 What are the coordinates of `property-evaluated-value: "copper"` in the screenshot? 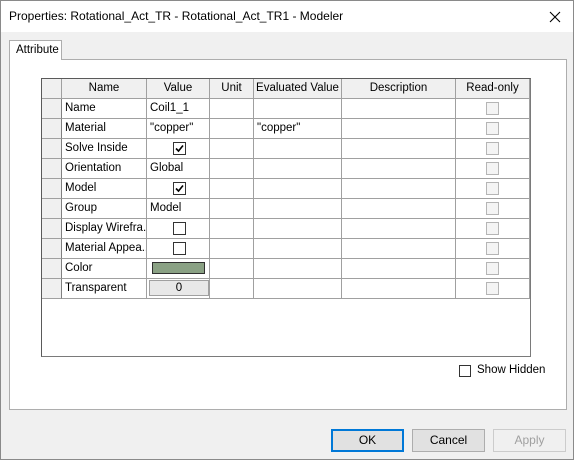 It's located at (298, 129).